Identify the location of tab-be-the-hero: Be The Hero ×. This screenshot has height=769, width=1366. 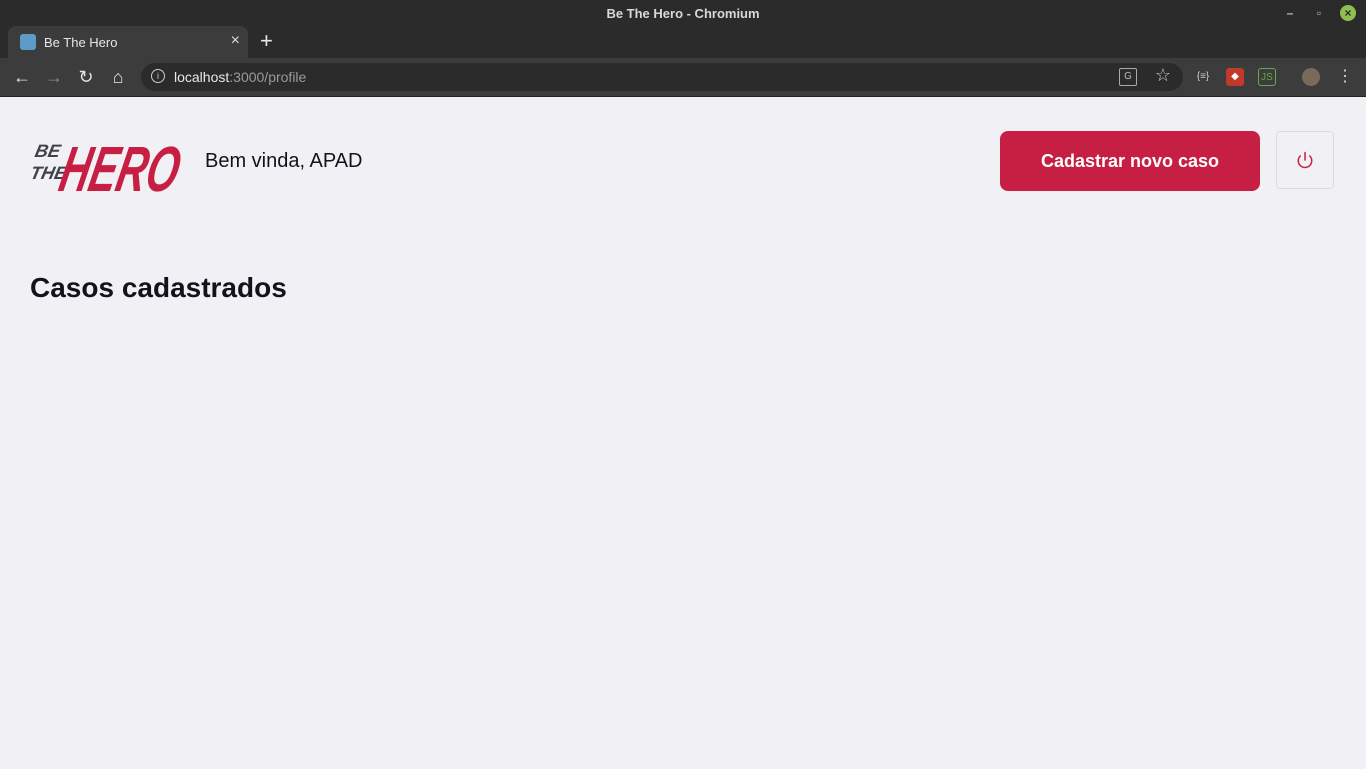
(128, 42).